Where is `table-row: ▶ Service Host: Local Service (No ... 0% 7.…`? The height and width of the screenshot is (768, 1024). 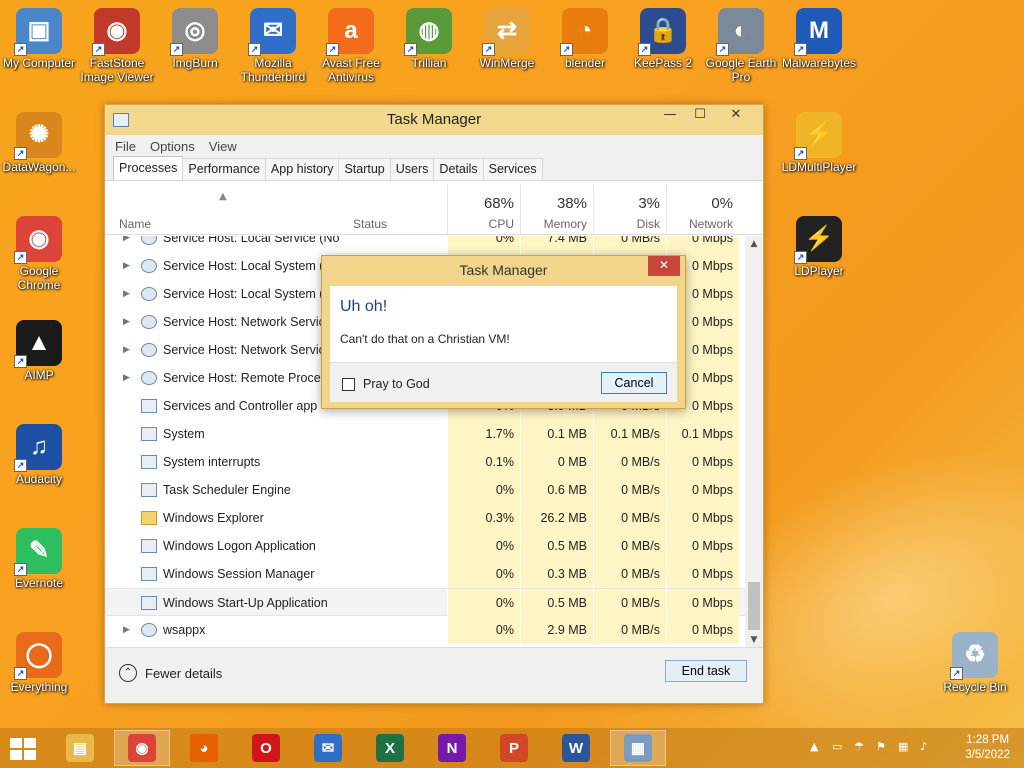
table-row: ▶ Service Host: Local Service (No ... 0% 7.… is located at coordinates (425, 244).